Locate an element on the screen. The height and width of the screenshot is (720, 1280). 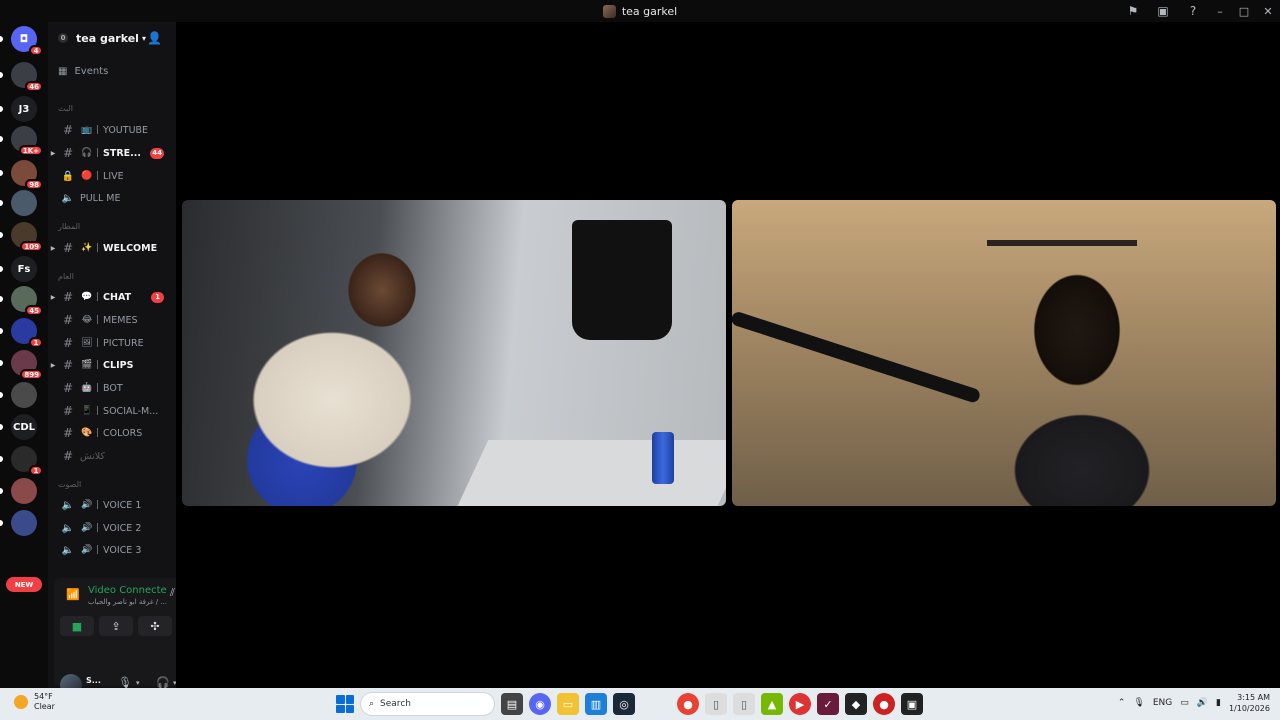
game-icon: ◆ is located at coordinates (856, 704).